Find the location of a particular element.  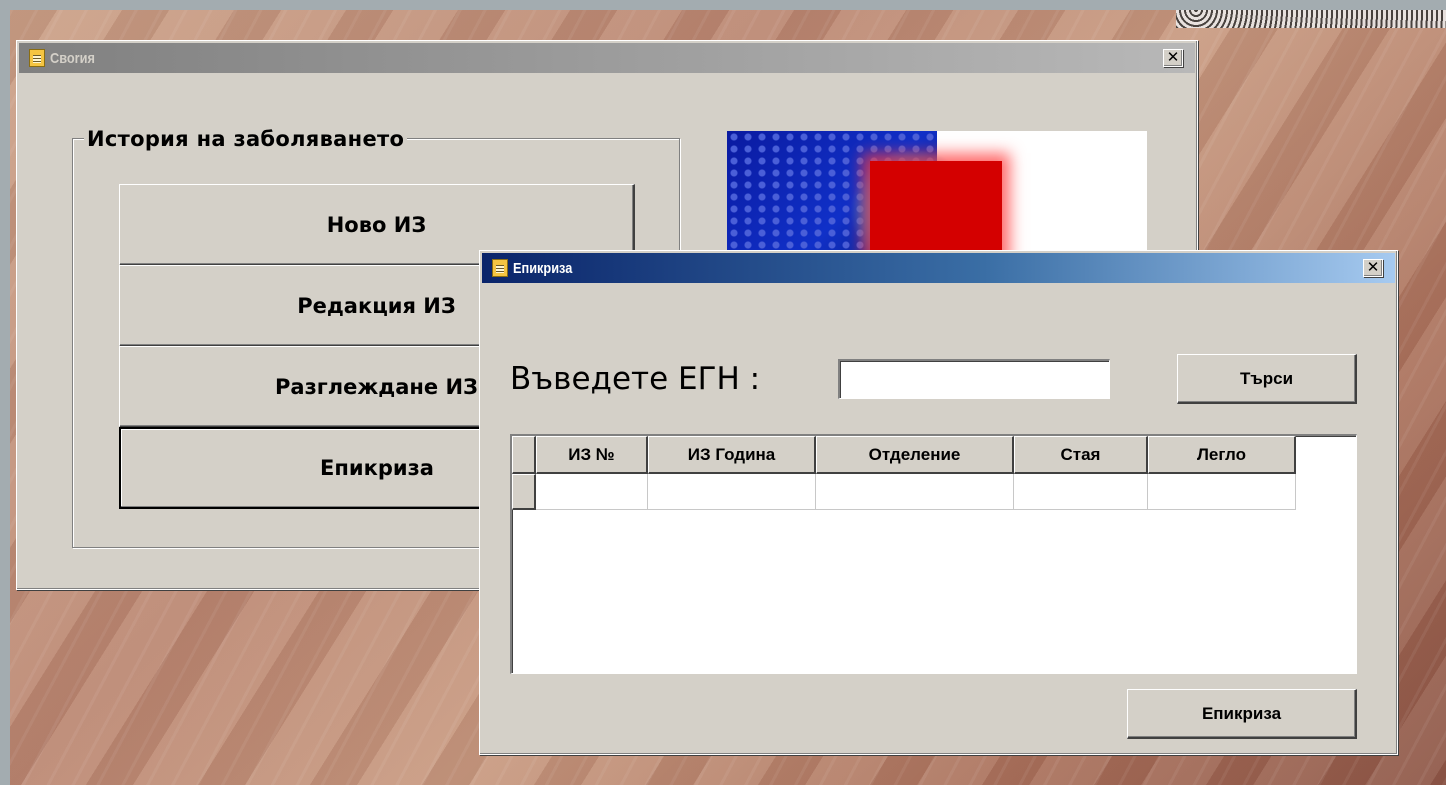

egn-label: Въведете ЕГН : is located at coordinates (635, 379).